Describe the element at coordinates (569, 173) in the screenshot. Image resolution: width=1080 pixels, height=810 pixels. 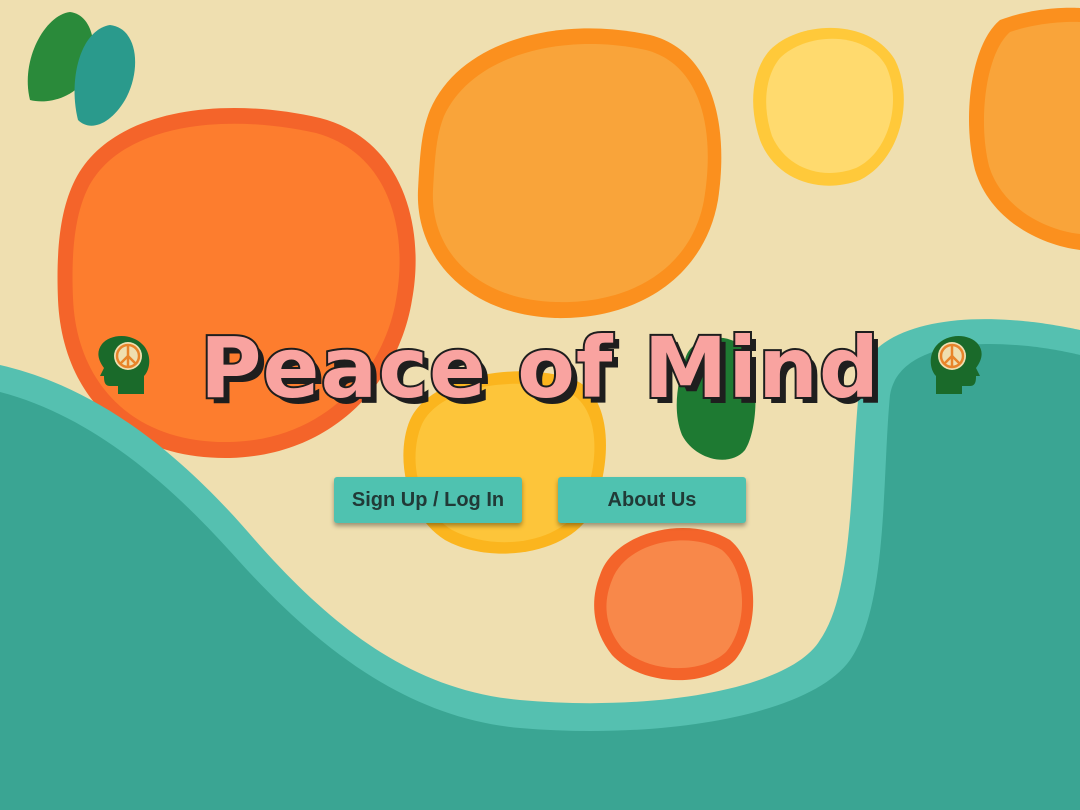
I see `orange-blob-top` at that location.